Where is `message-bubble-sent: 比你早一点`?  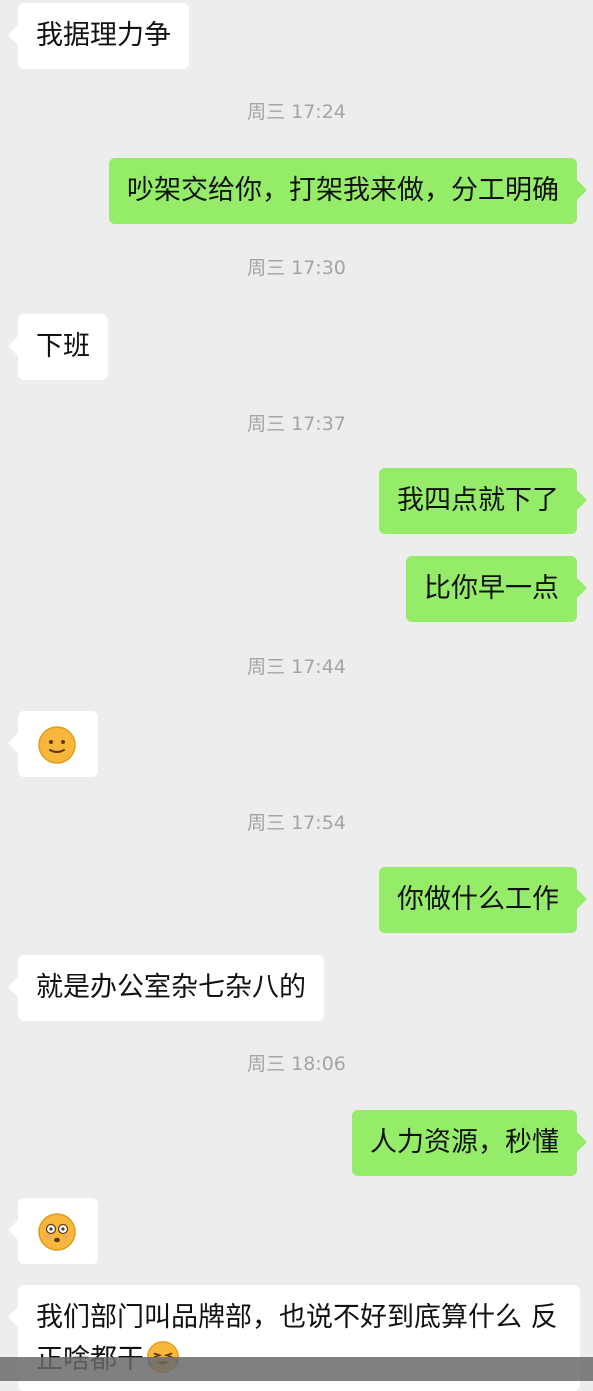
message-bubble-sent: 比你早一点 is located at coordinates (496, 589).